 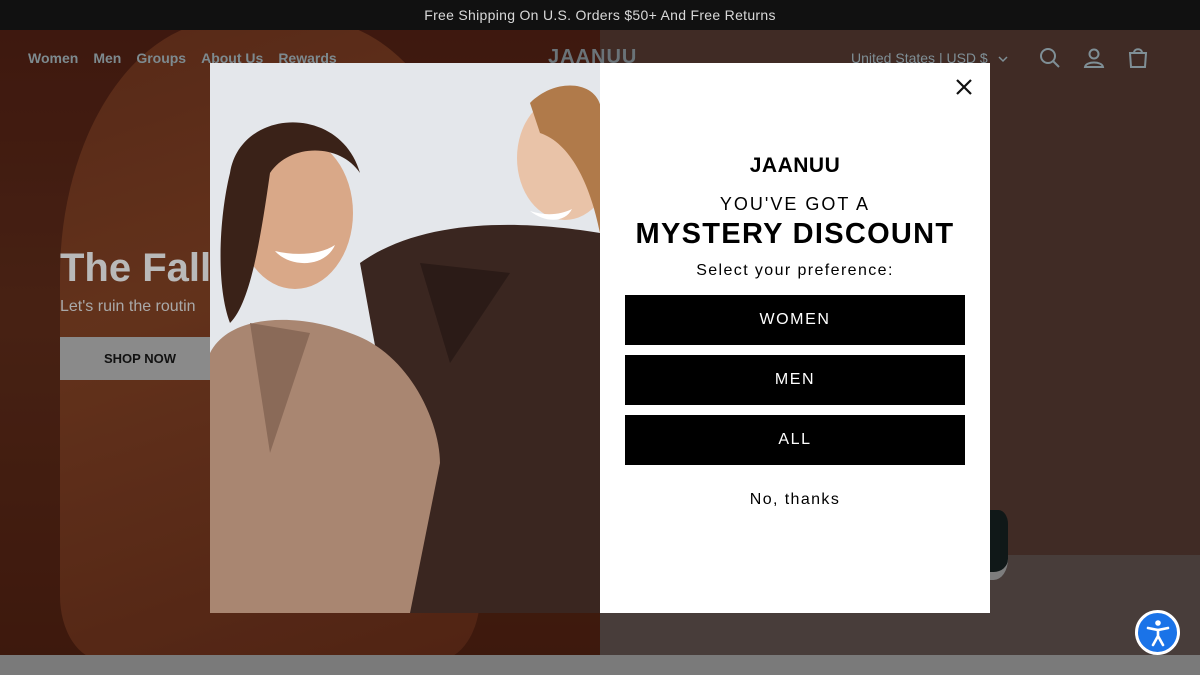 What do you see at coordinates (1003, 59) in the screenshot?
I see `chevron-down-icon` at bounding box center [1003, 59].